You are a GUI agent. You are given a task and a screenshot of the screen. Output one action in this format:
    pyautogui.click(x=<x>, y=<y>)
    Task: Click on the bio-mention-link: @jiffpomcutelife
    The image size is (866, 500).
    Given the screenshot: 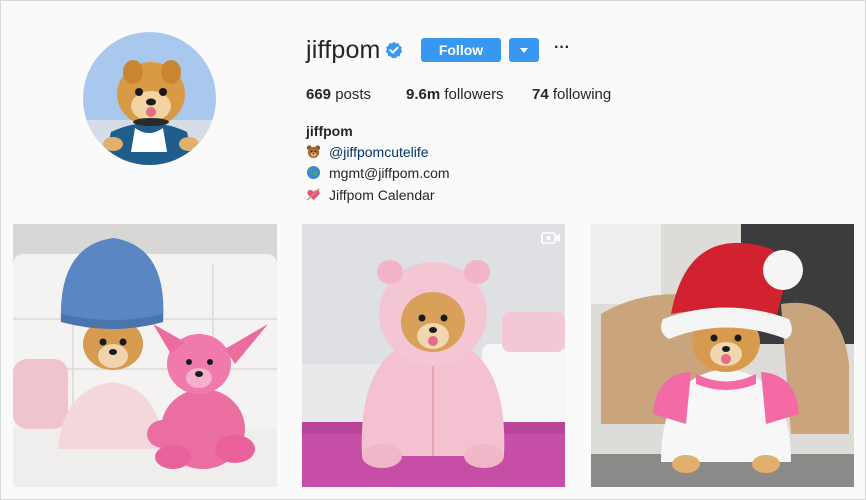 What is the action you would take?
    pyautogui.click(x=379, y=152)
    